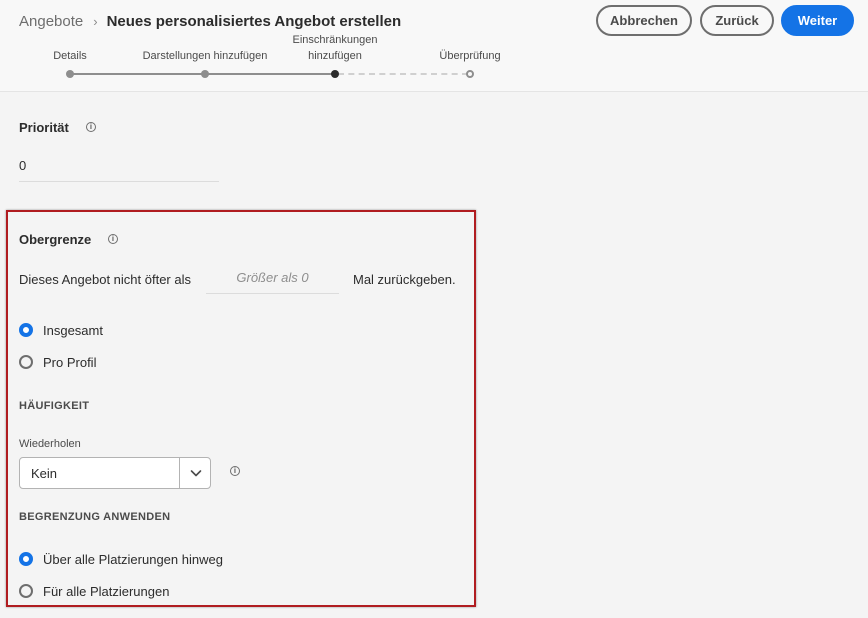  What do you see at coordinates (205, 74) in the screenshot?
I see `step-dot-renditions` at bounding box center [205, 74].